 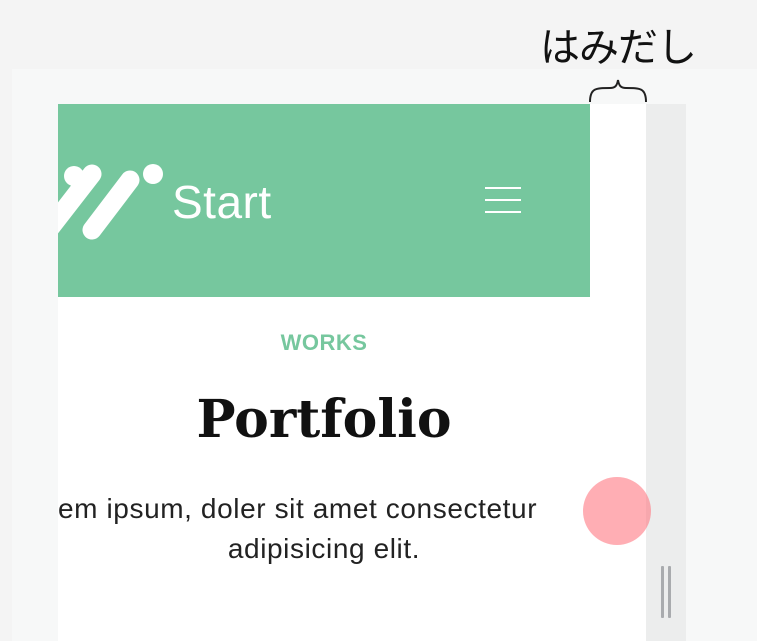 What do you see at coordinates (324, 342) in the screenshot?
I see `section-eyebrow: WORKS` at bounding box center [324, 342].